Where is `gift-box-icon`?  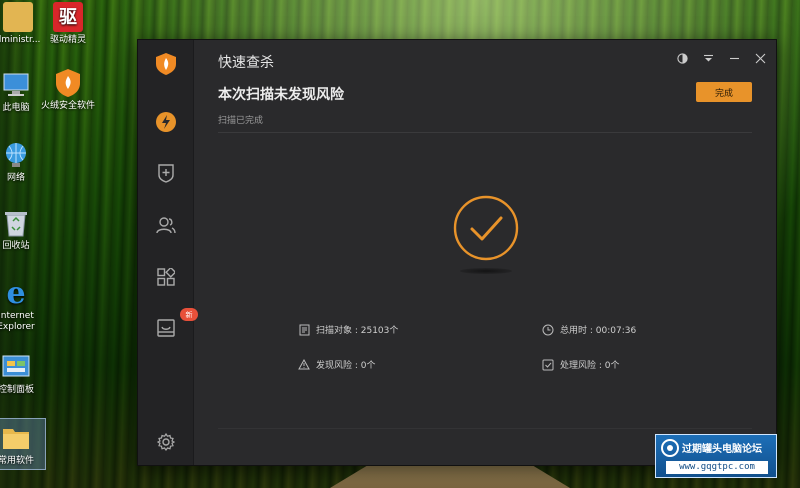
gift-box-icon is located at coordinates (166, 328).